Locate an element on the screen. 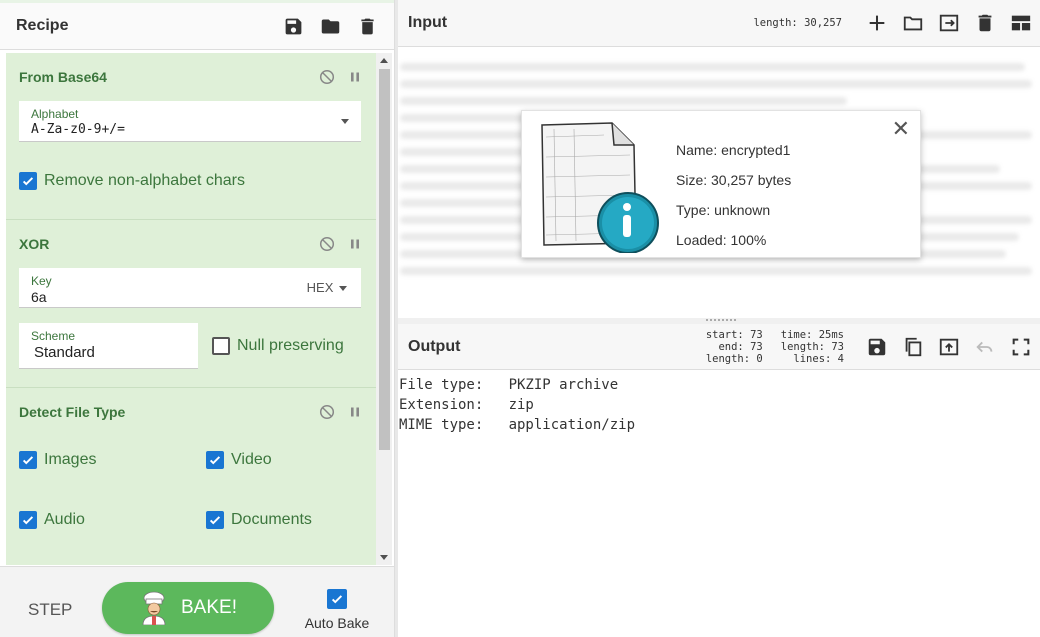  undo-icon is located at coordinates (985, 347).